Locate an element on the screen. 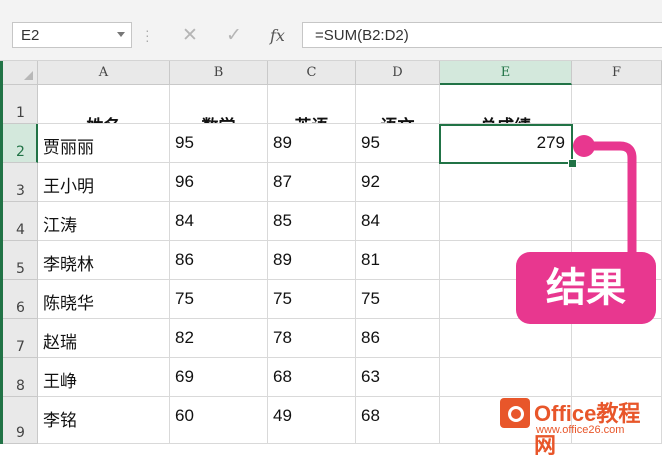  header-cell-total: 总成绩 is located at coordinates (506, 104).